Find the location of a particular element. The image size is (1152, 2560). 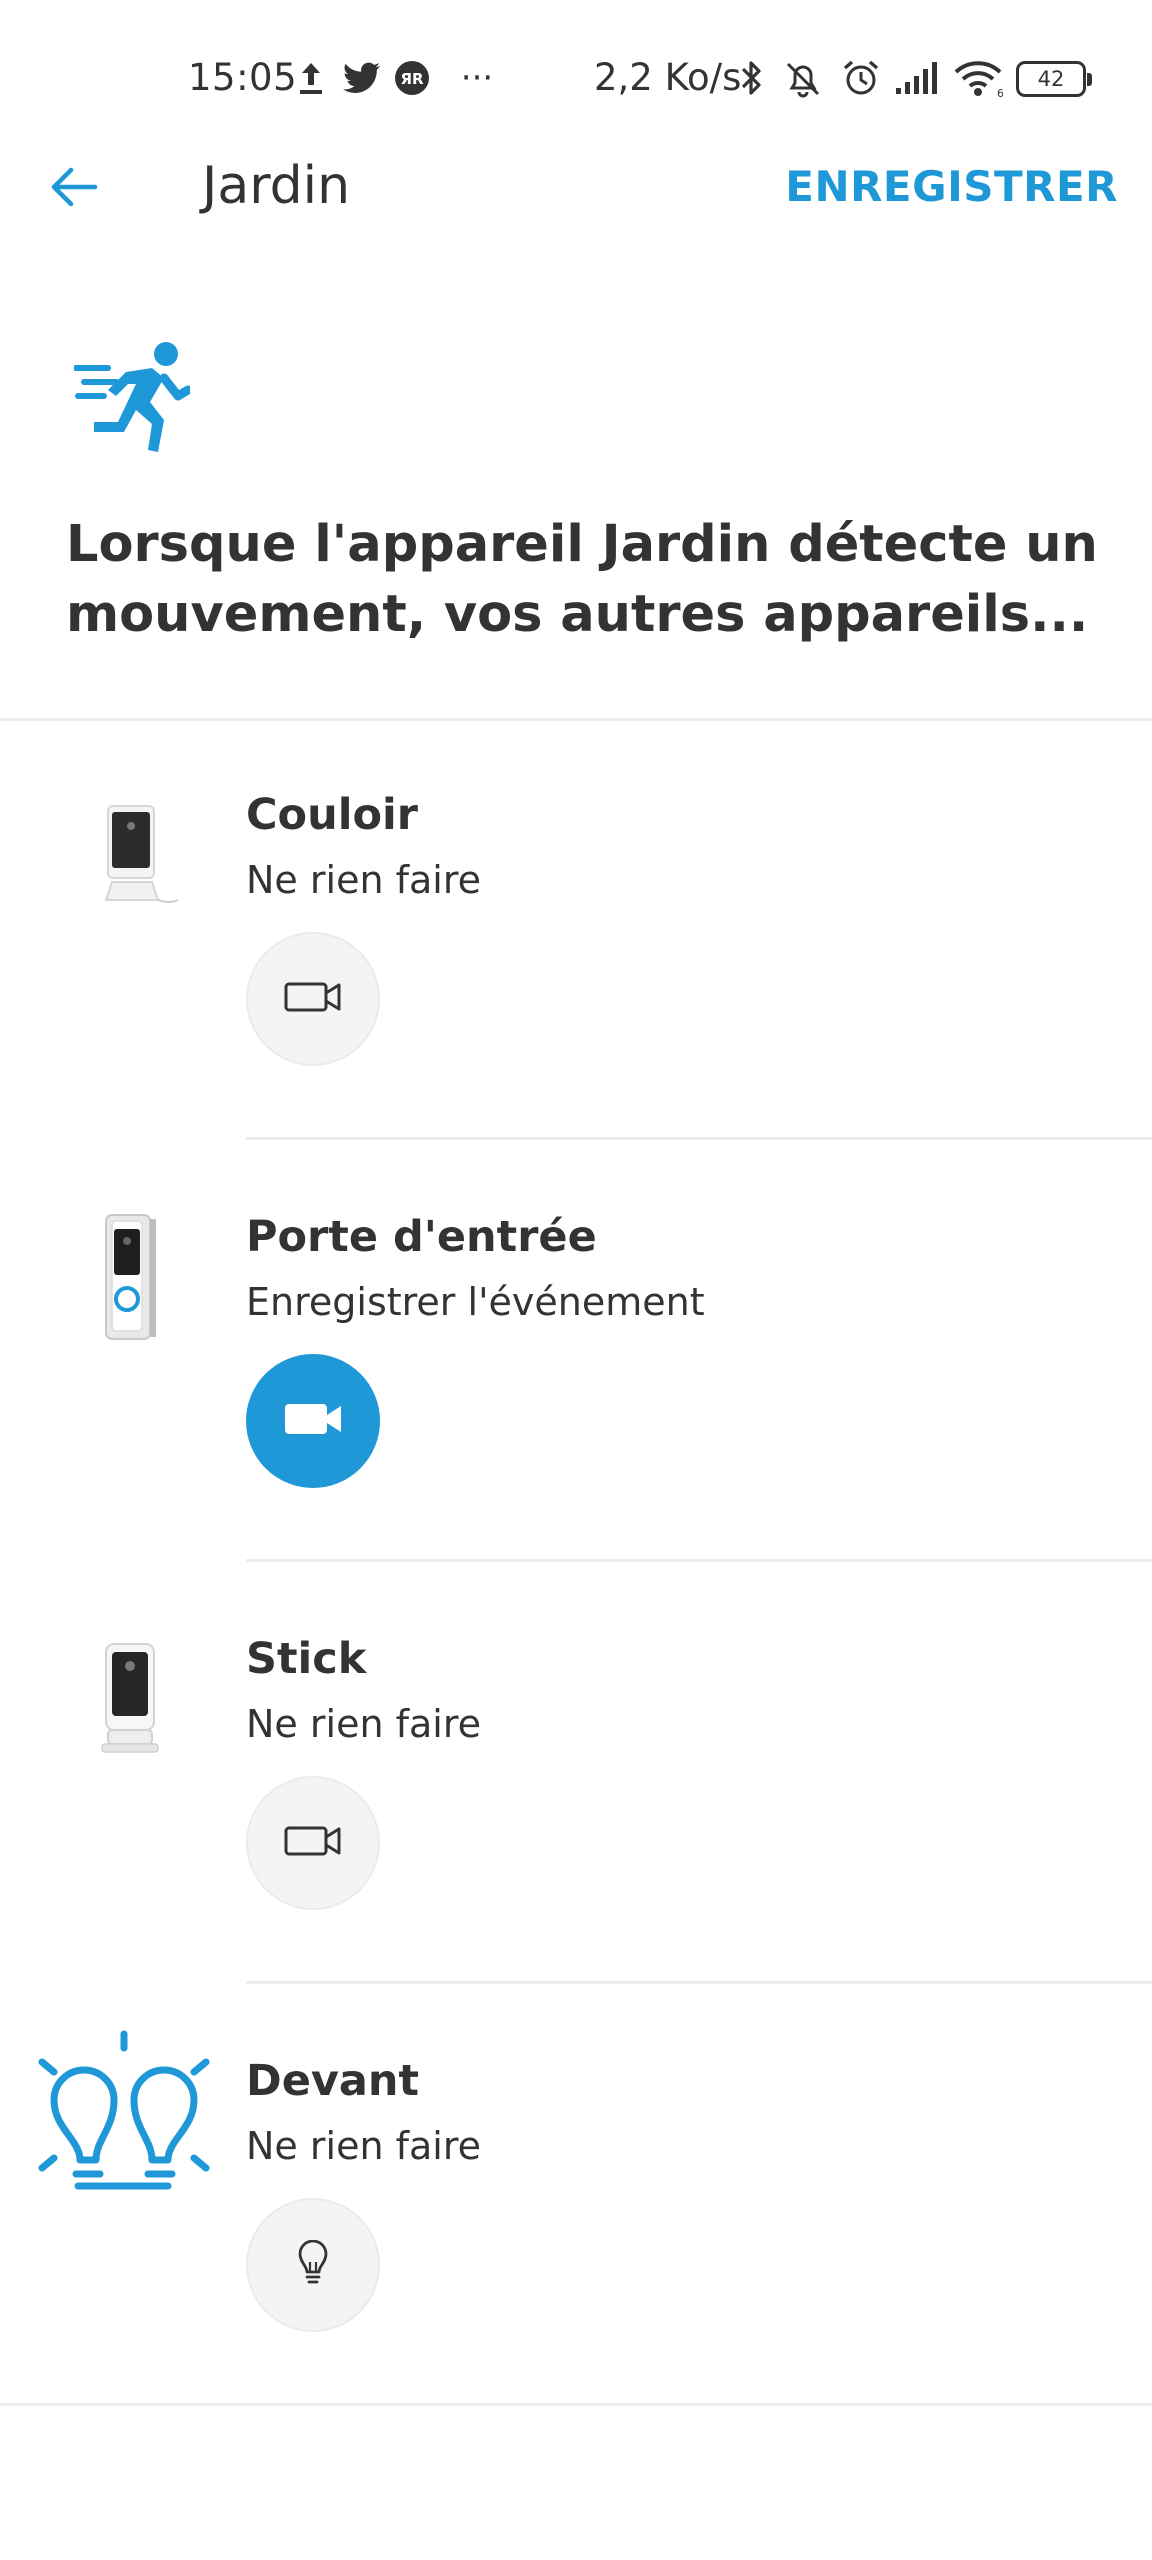

status-bar: 15:05 ЯR ··· 2,2 Ko/s 6 42 is located at coordinates (576, 75).